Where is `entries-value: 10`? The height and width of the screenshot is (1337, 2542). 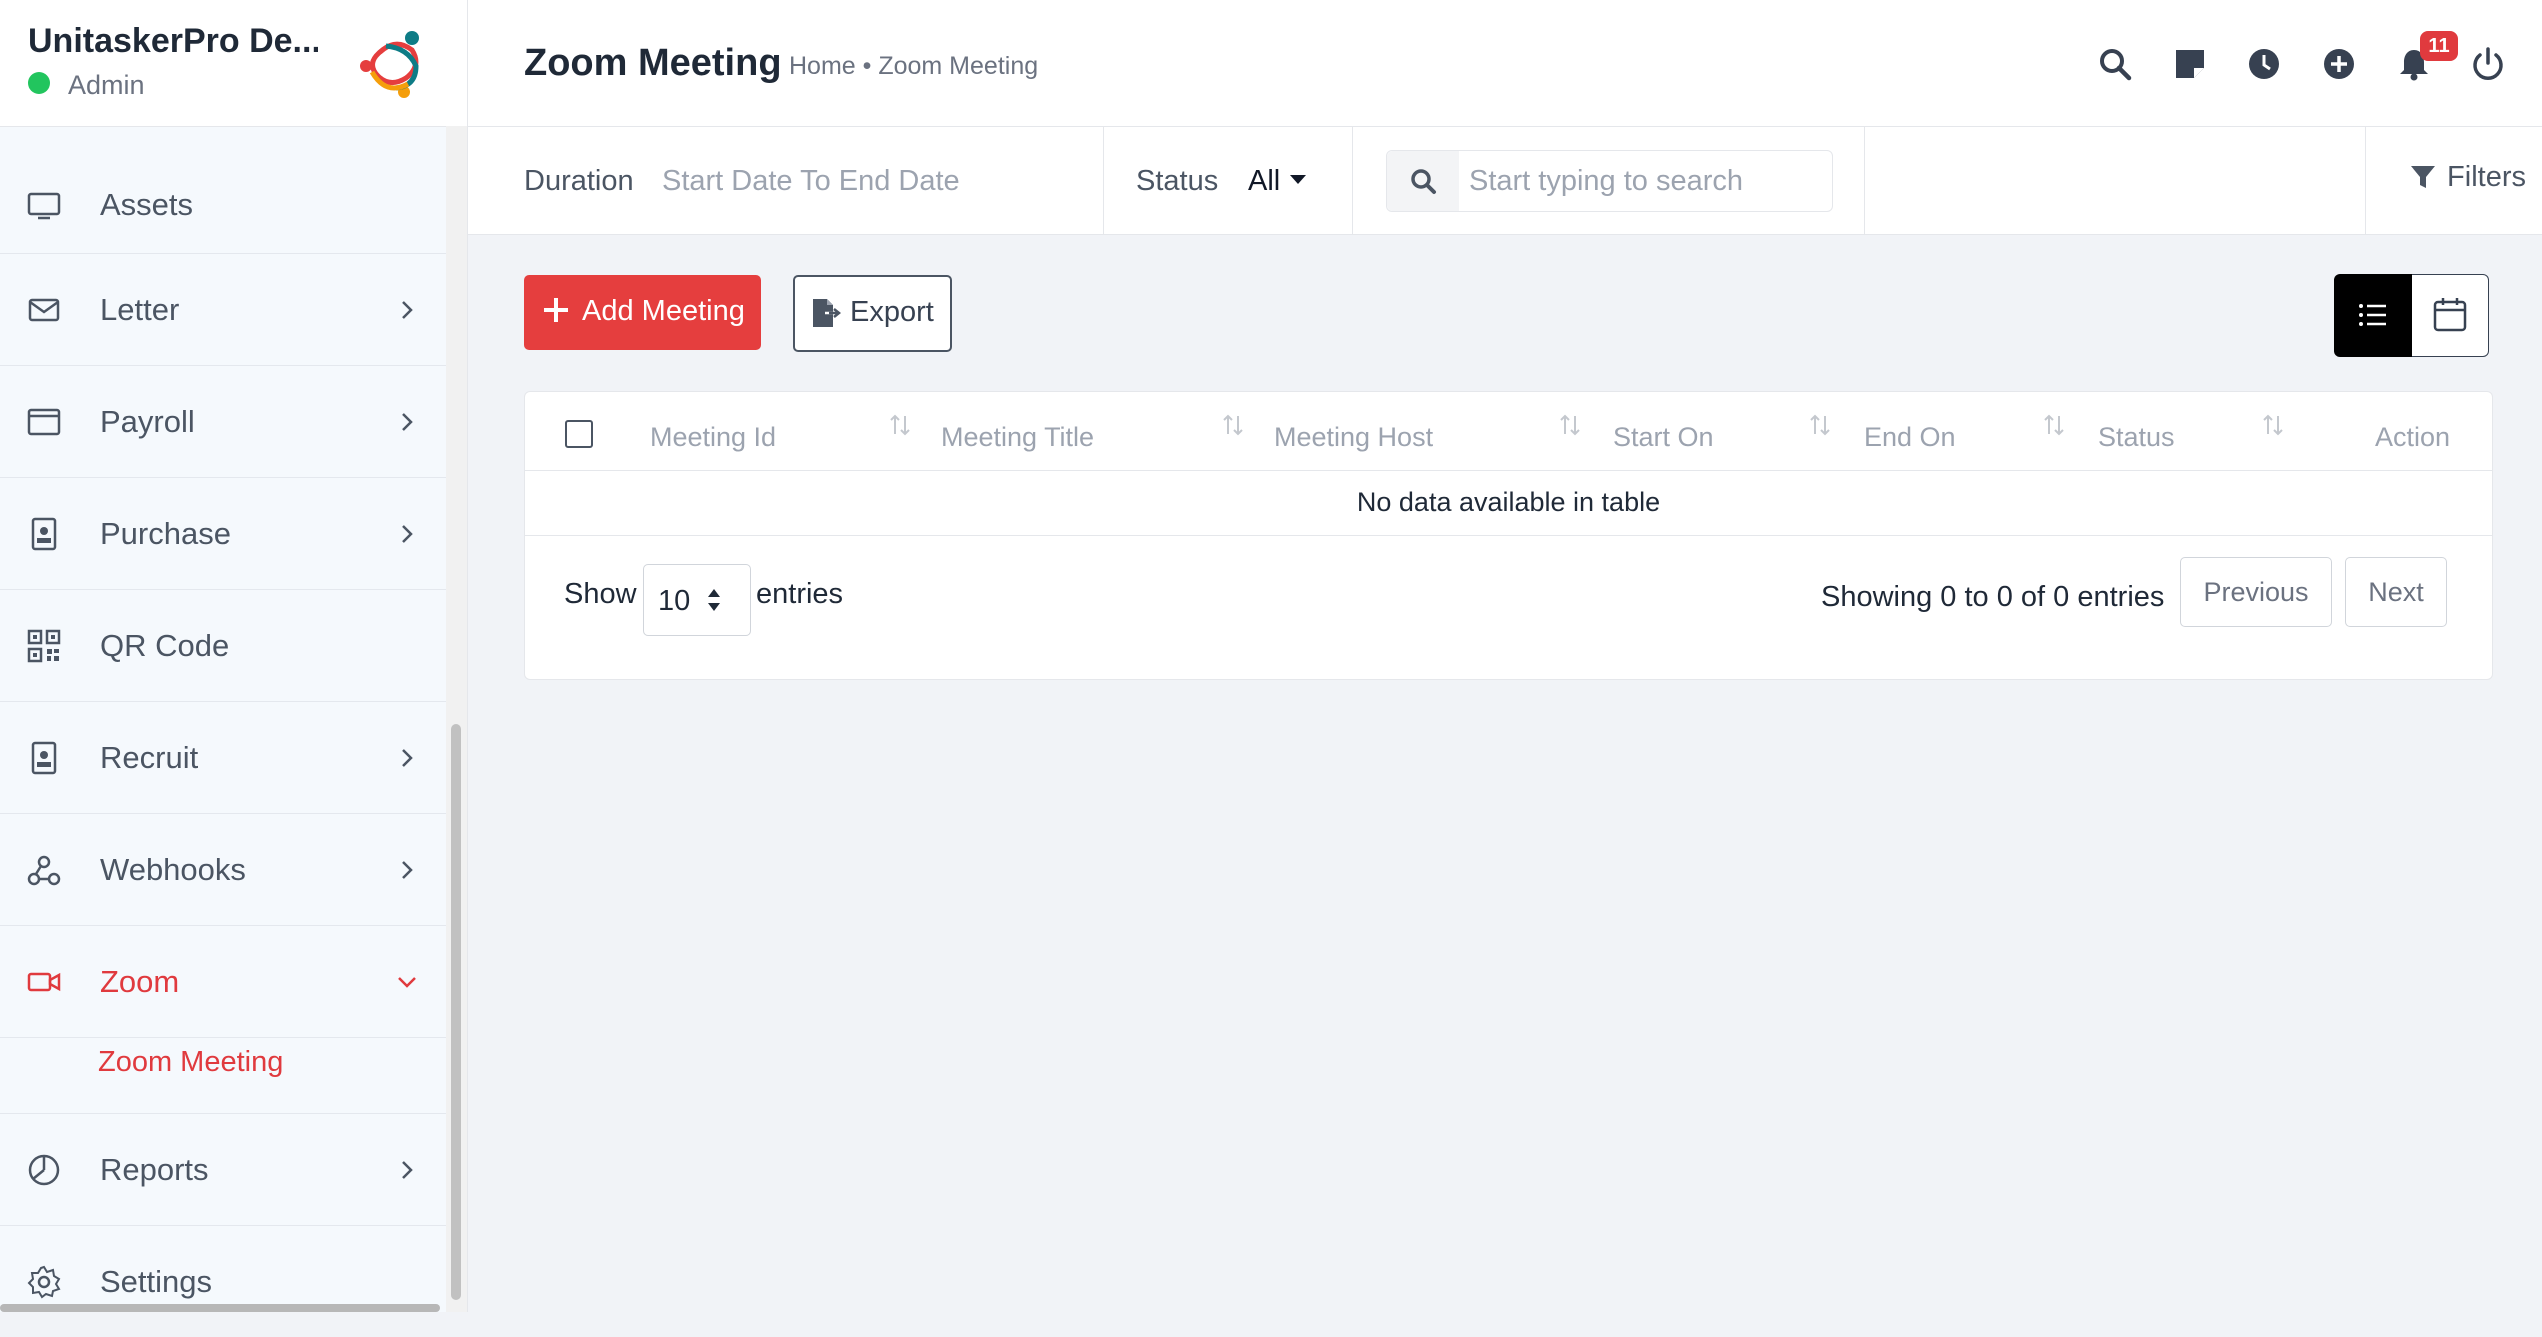 entries-value: 10 is located at coordinates (674, 601).